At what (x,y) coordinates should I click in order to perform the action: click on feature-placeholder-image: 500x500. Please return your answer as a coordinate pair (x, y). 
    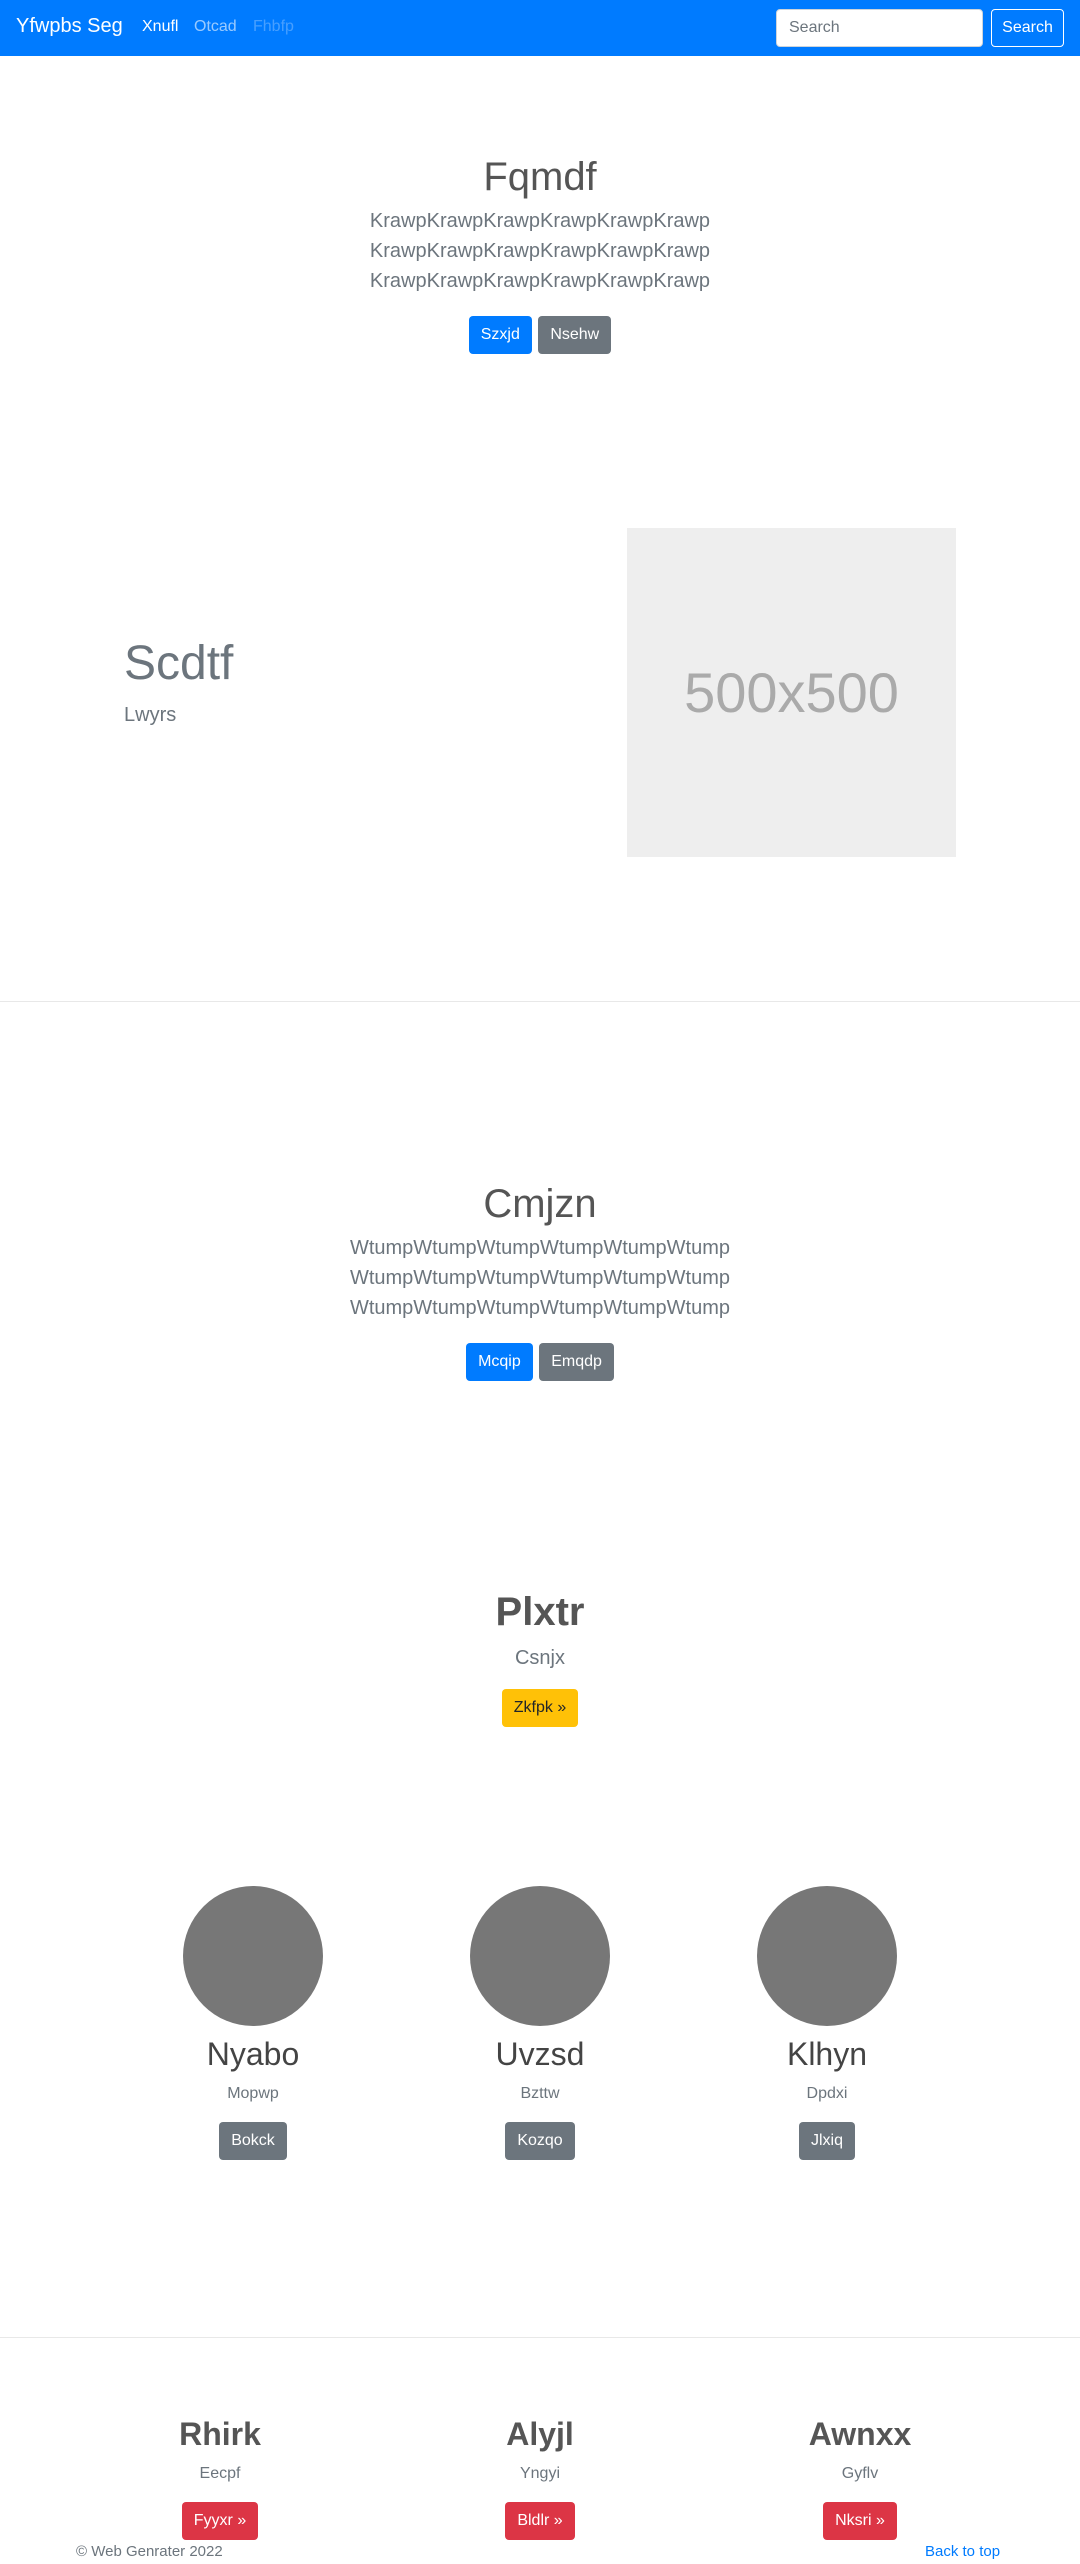
    Looking at the image, I should click on (791, 692).